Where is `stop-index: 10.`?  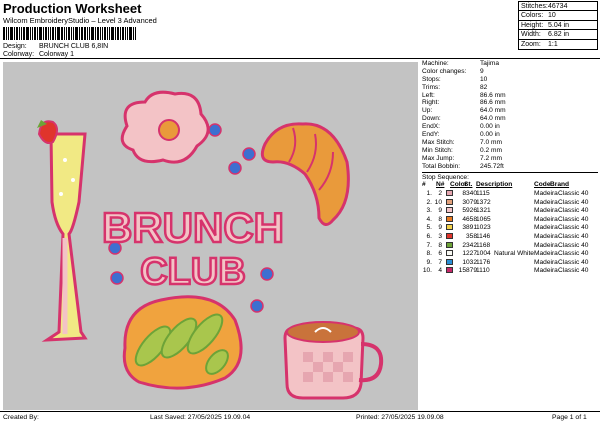 stop-index: 10. is located at coordinates (427, 271).